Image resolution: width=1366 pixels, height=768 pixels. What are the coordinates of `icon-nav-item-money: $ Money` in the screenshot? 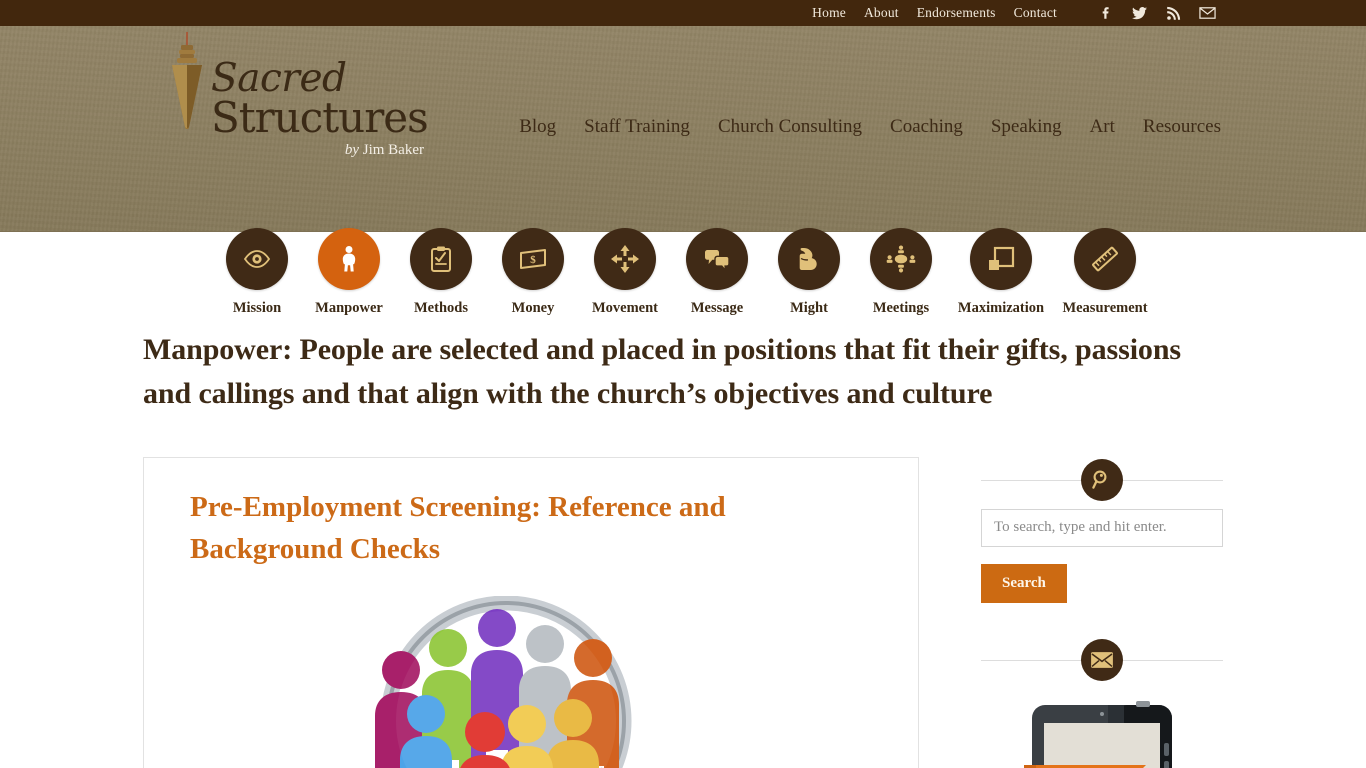 It's located at (533, 272).